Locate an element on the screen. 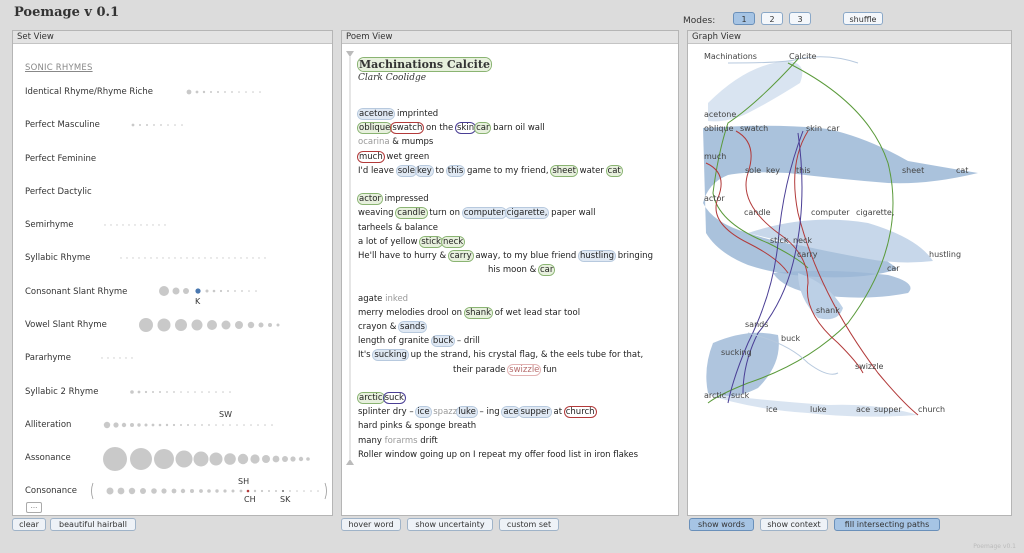  poem-word-highlight: acetone is located at coordinates (376, 114).